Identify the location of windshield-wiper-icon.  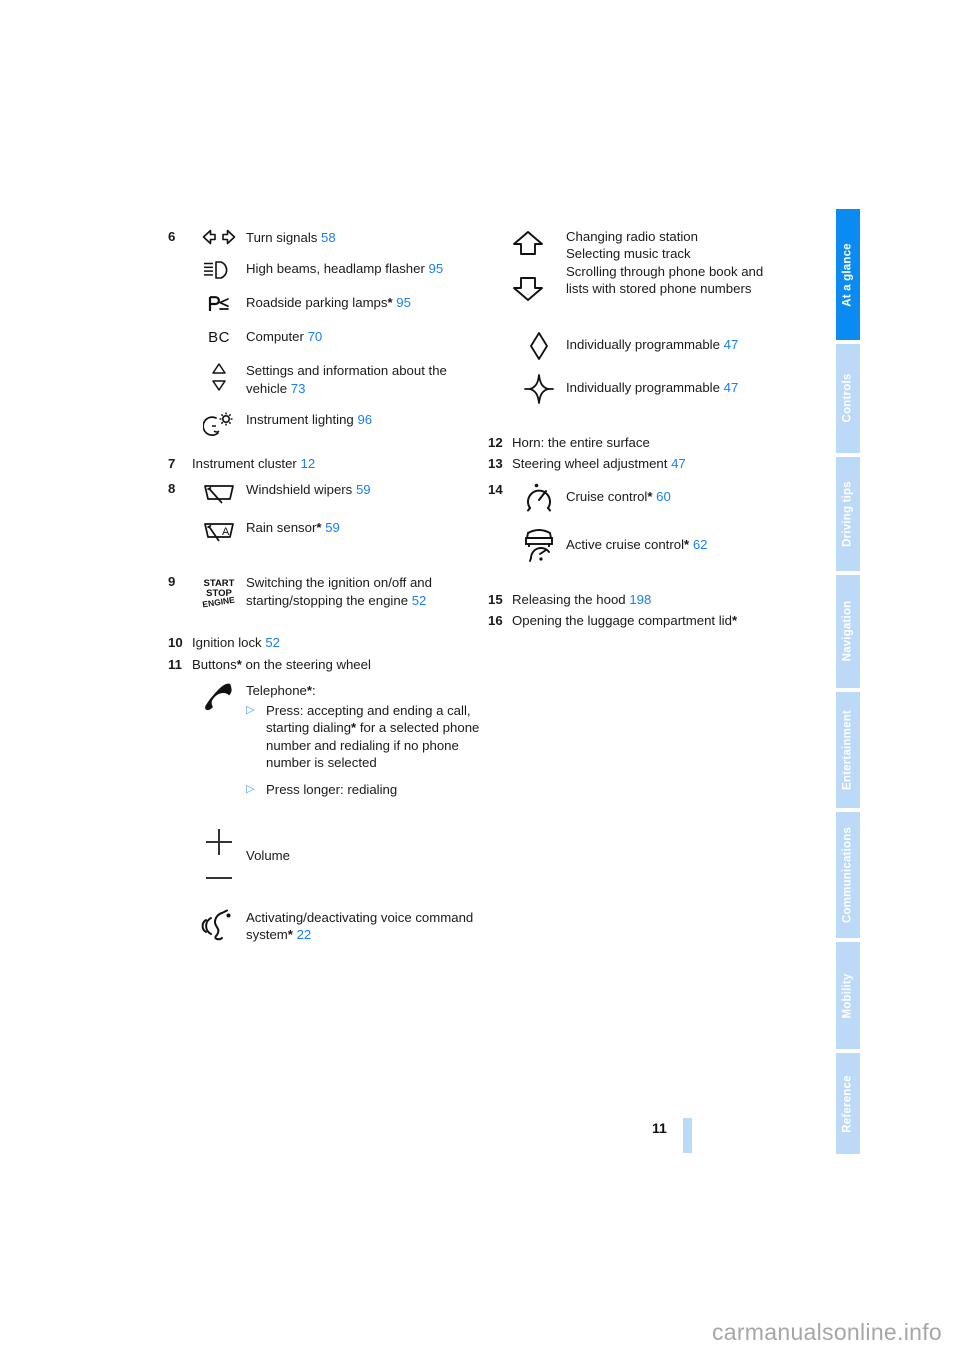
(219, 492).